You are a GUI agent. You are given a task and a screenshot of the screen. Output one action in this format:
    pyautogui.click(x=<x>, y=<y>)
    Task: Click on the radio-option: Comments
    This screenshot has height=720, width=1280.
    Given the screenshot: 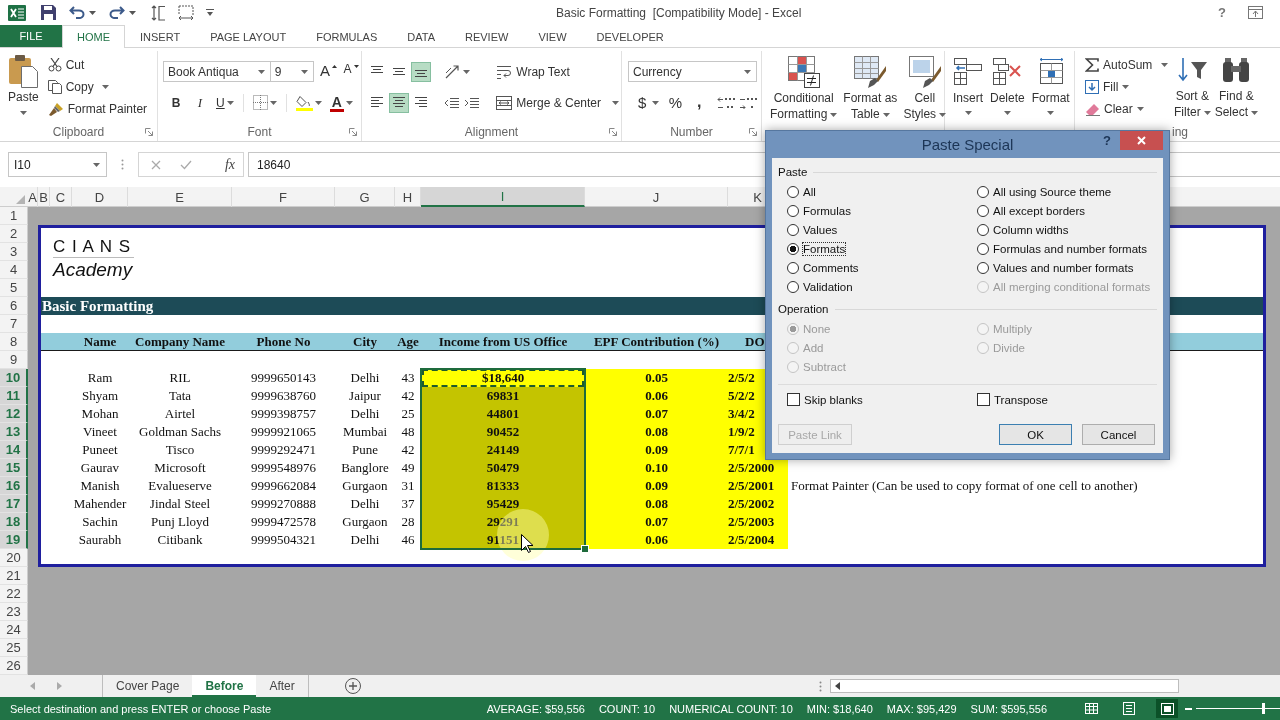 What is the action you would take?
    pyautogui.click(x=882, y=267)
    